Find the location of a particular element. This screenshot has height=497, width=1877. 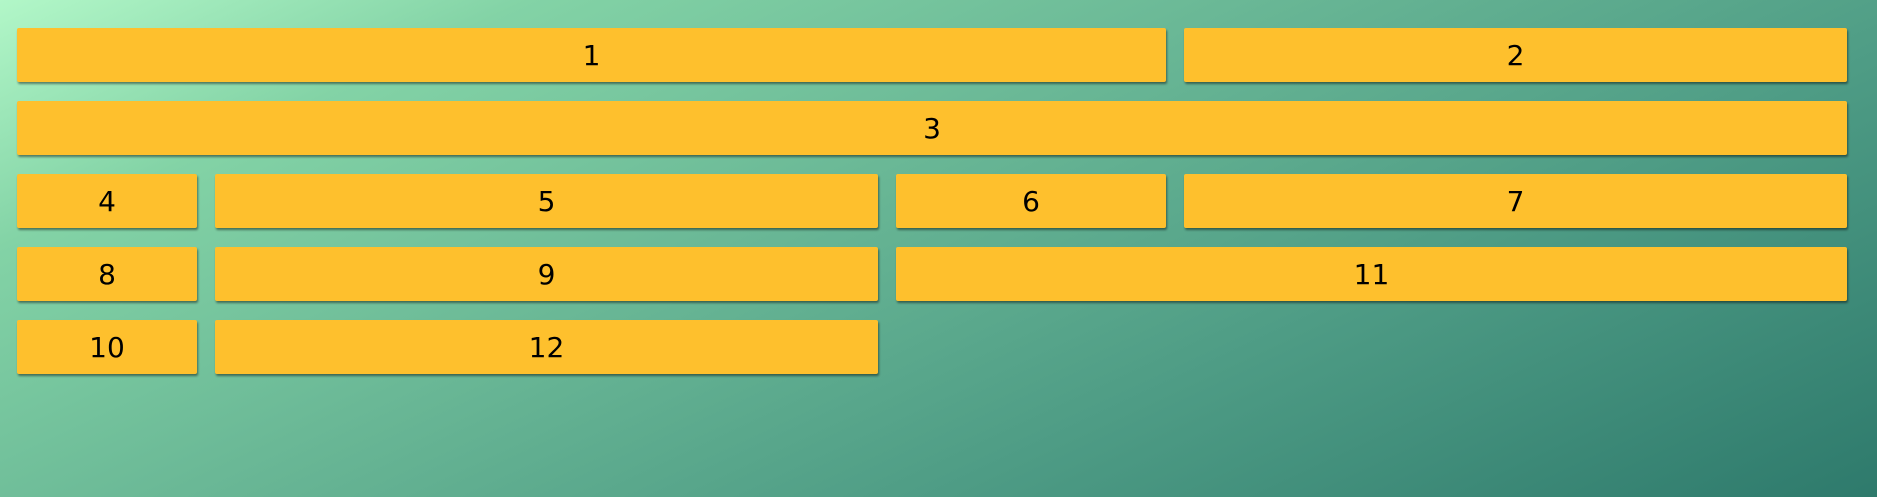

grid-item-4: 4 is located at coordinates (107, 201).